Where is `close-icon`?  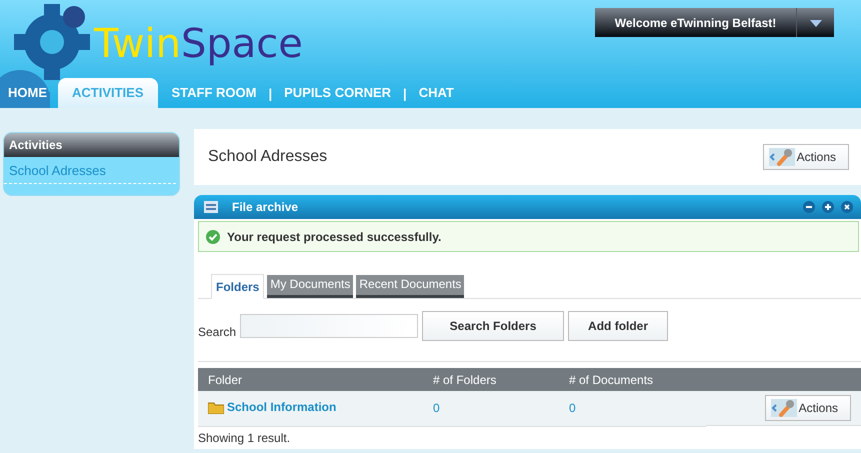
close-icon is located at coordinates (847, 207).